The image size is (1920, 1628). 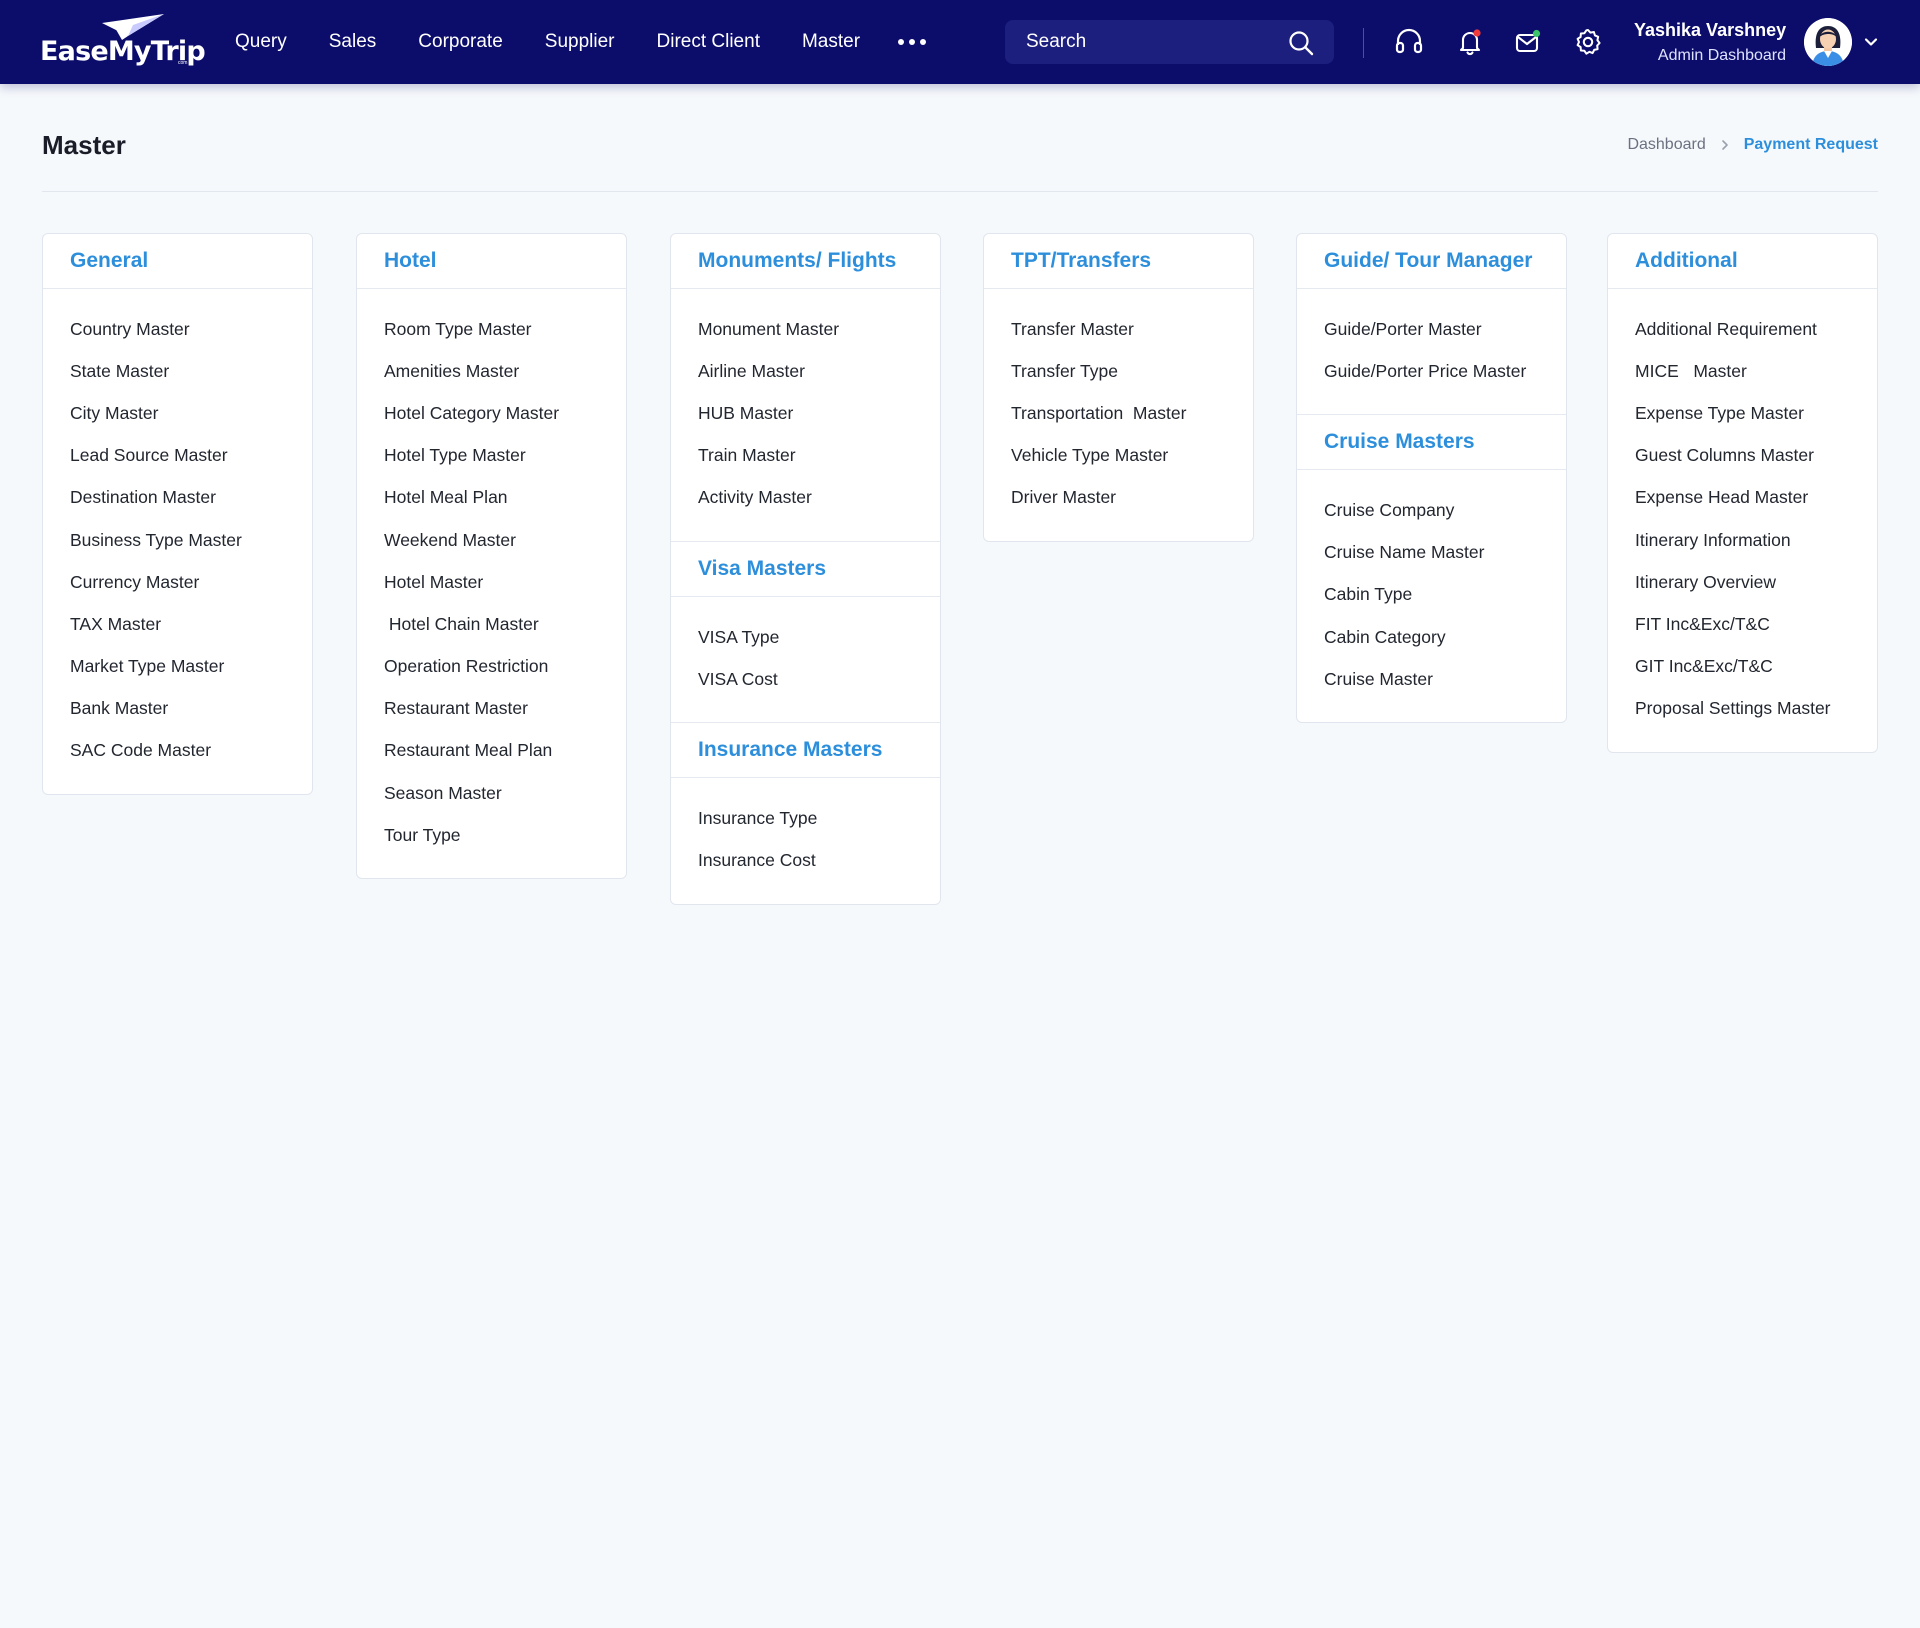 I want to click on general-link-lead-source-master: Lead Source Master, so click(x=191, y=456).